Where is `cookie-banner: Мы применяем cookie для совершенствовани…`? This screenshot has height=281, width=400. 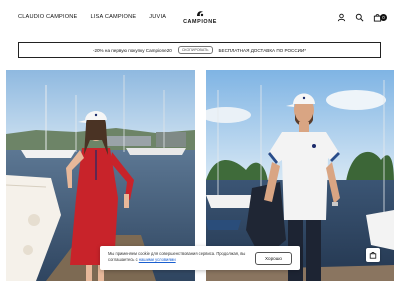 cookie-banner: Мы применяем cookie для совершенствовани… is located at coordinates (200, 258).